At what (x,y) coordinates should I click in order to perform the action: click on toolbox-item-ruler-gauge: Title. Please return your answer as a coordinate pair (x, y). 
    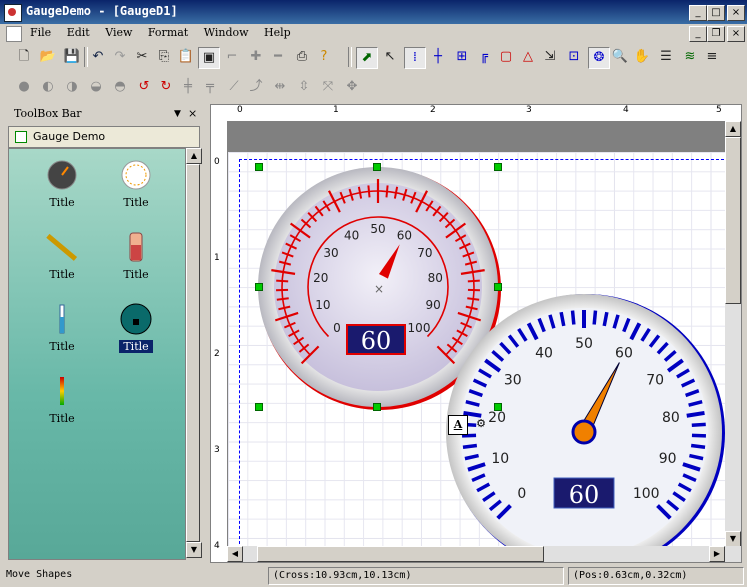
    Looking at the image, I should click on (62, 256).